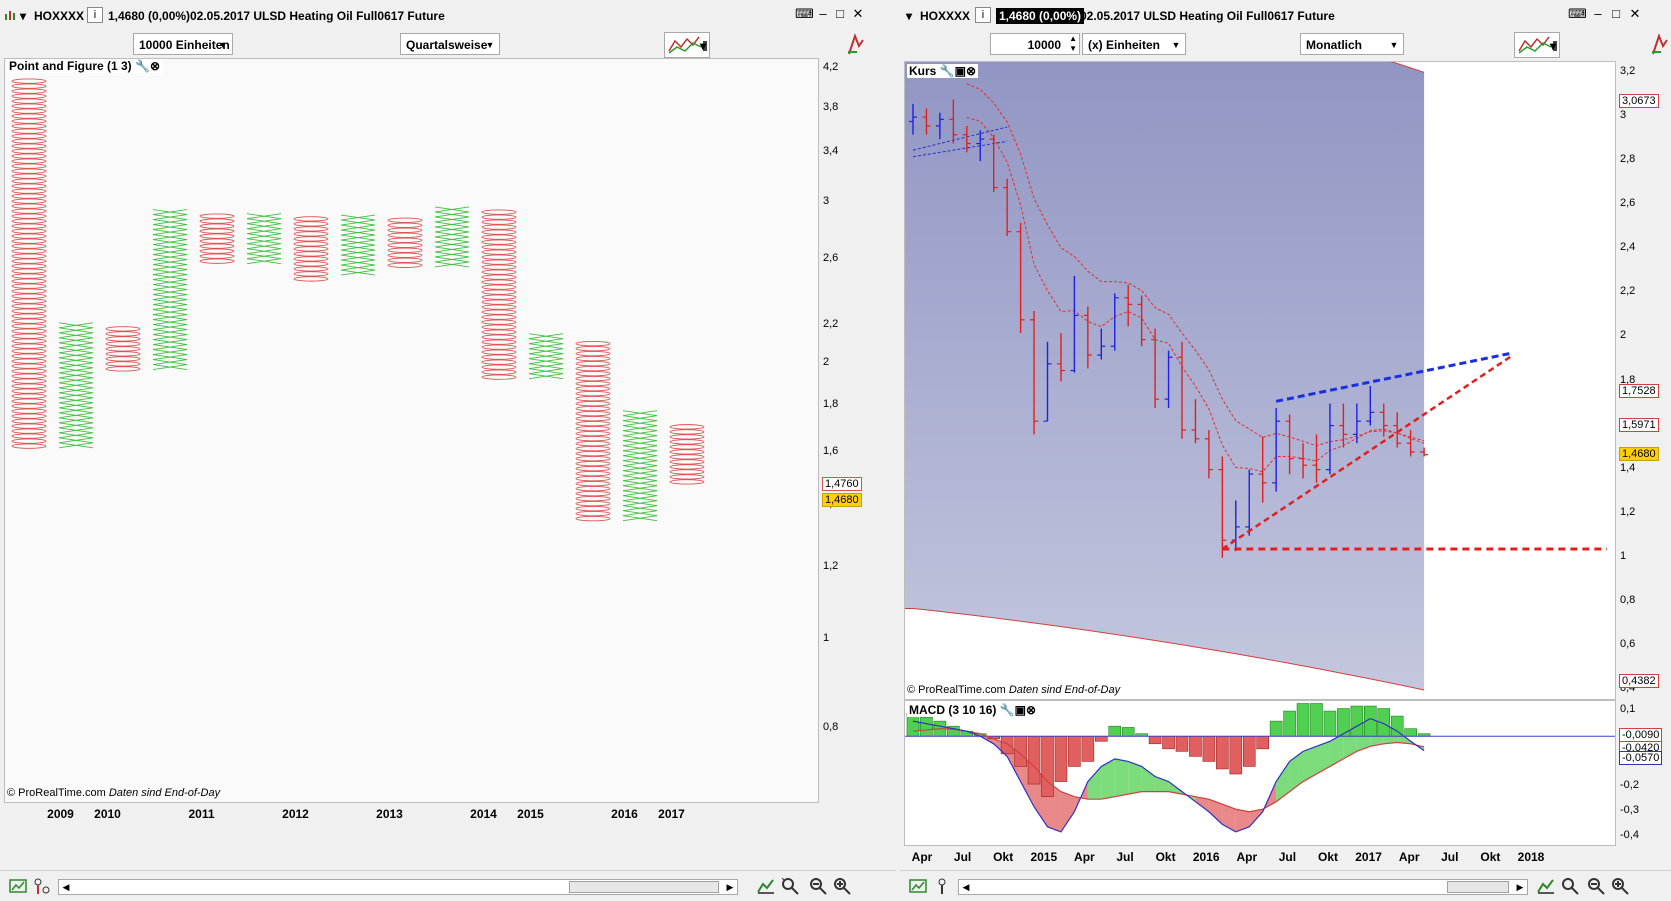 The height and width of the screenshot is (901, 1671). I want to click on units-dropdown: 10000 Einheiten ▼, so click(183, 44).